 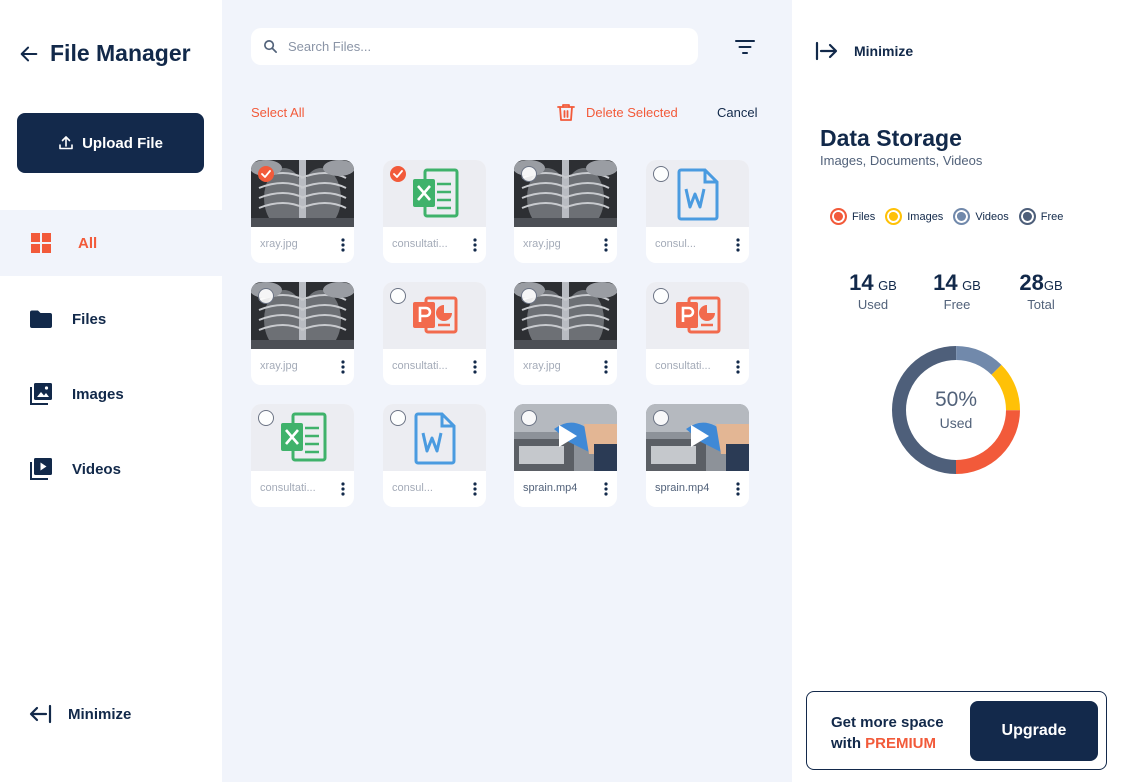 What do you see at coordinates (66, 143) in the screenshot?
I see `upload-icon` at bounding box center [66, 143].